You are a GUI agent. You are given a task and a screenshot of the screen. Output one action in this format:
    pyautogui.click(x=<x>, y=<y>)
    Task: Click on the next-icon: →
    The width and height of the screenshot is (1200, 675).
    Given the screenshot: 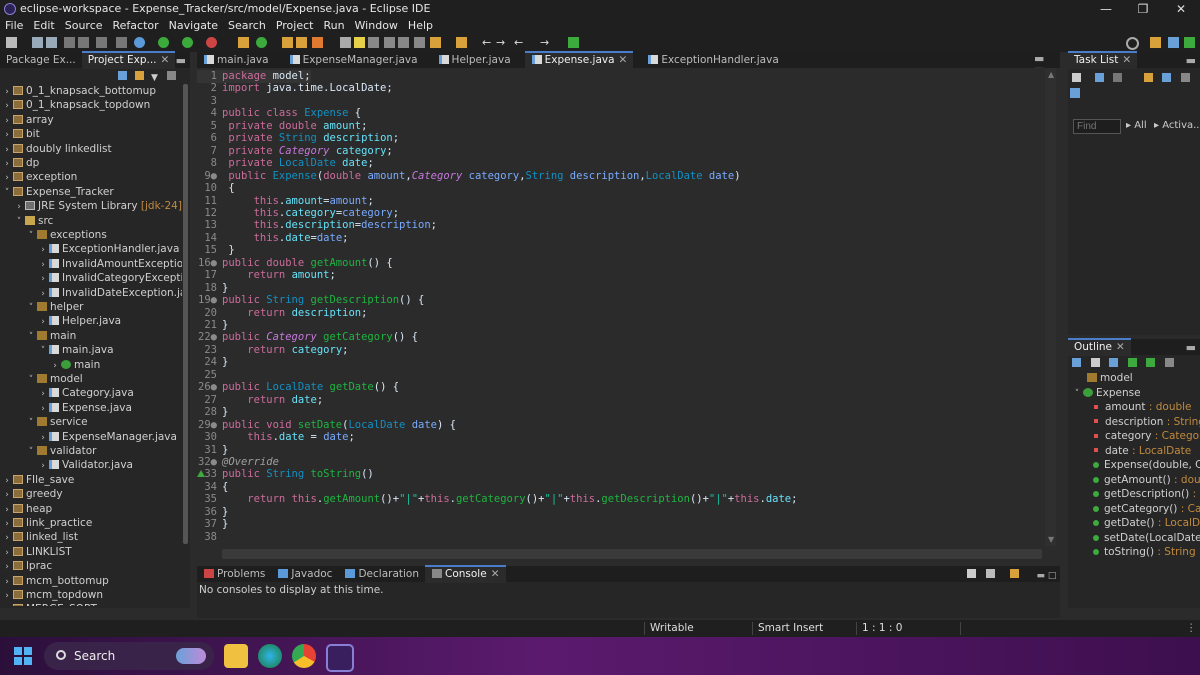 What is the action you would take?
    pyautogui.click(x=545, y=42)
    